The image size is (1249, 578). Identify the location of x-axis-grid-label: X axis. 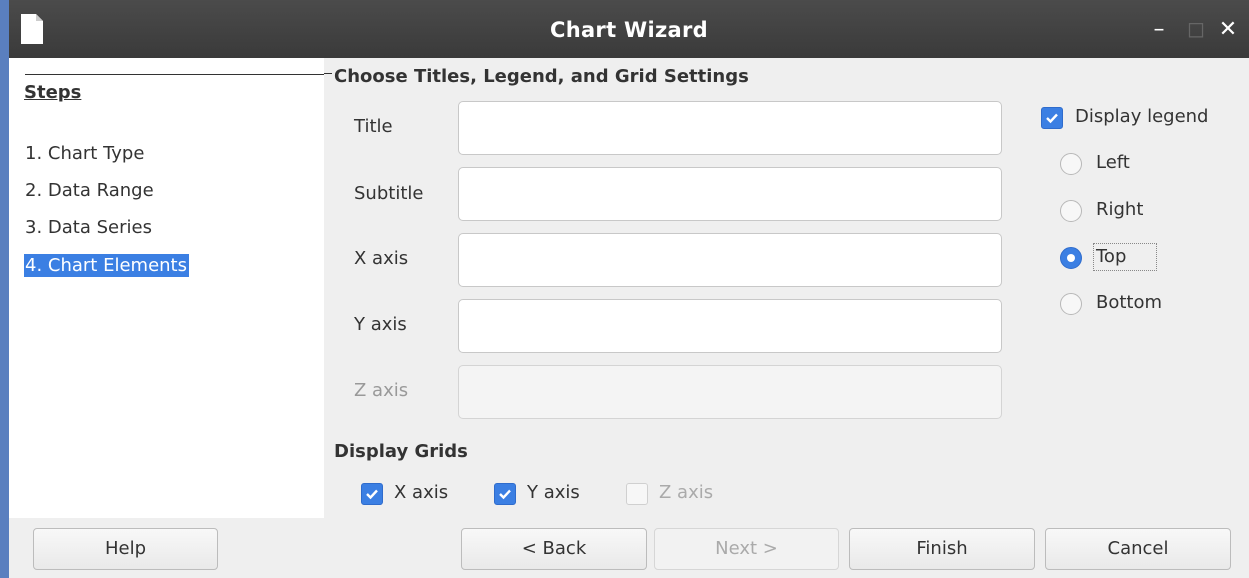
(421, 492).